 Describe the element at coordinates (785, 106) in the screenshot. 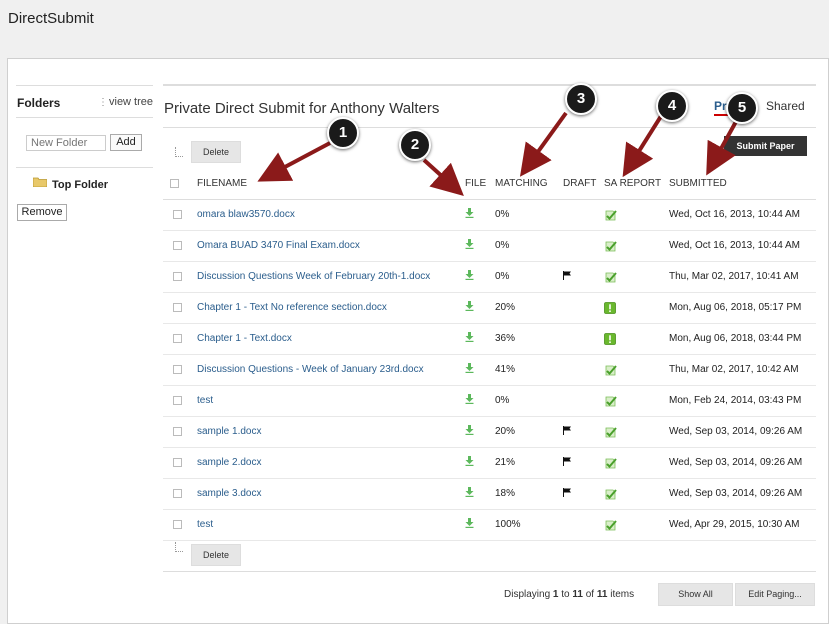

I see `tab-shared: Shared` at that location.